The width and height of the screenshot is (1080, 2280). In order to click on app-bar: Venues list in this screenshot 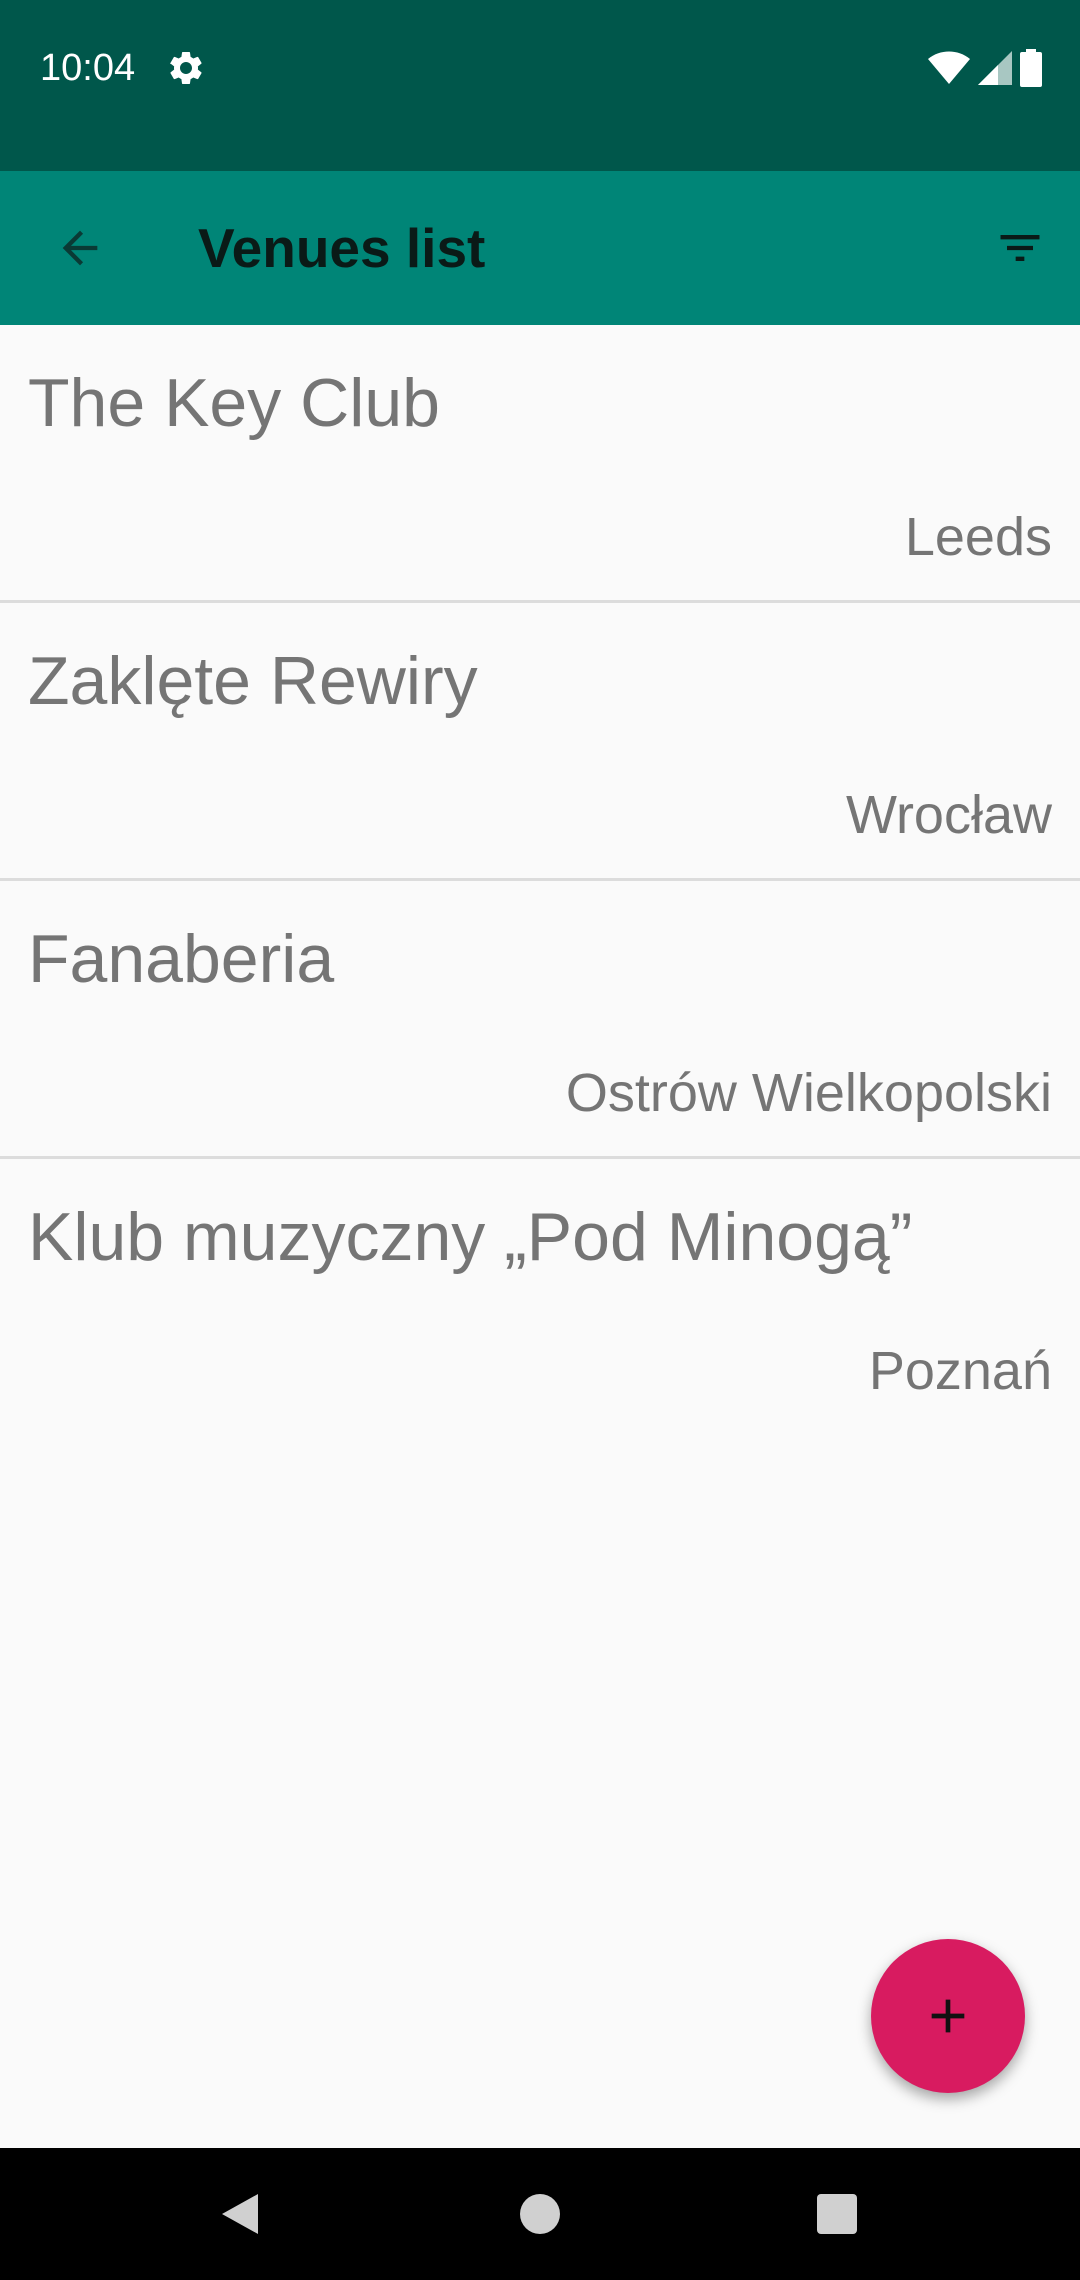, I will do `click(540, 248)`.